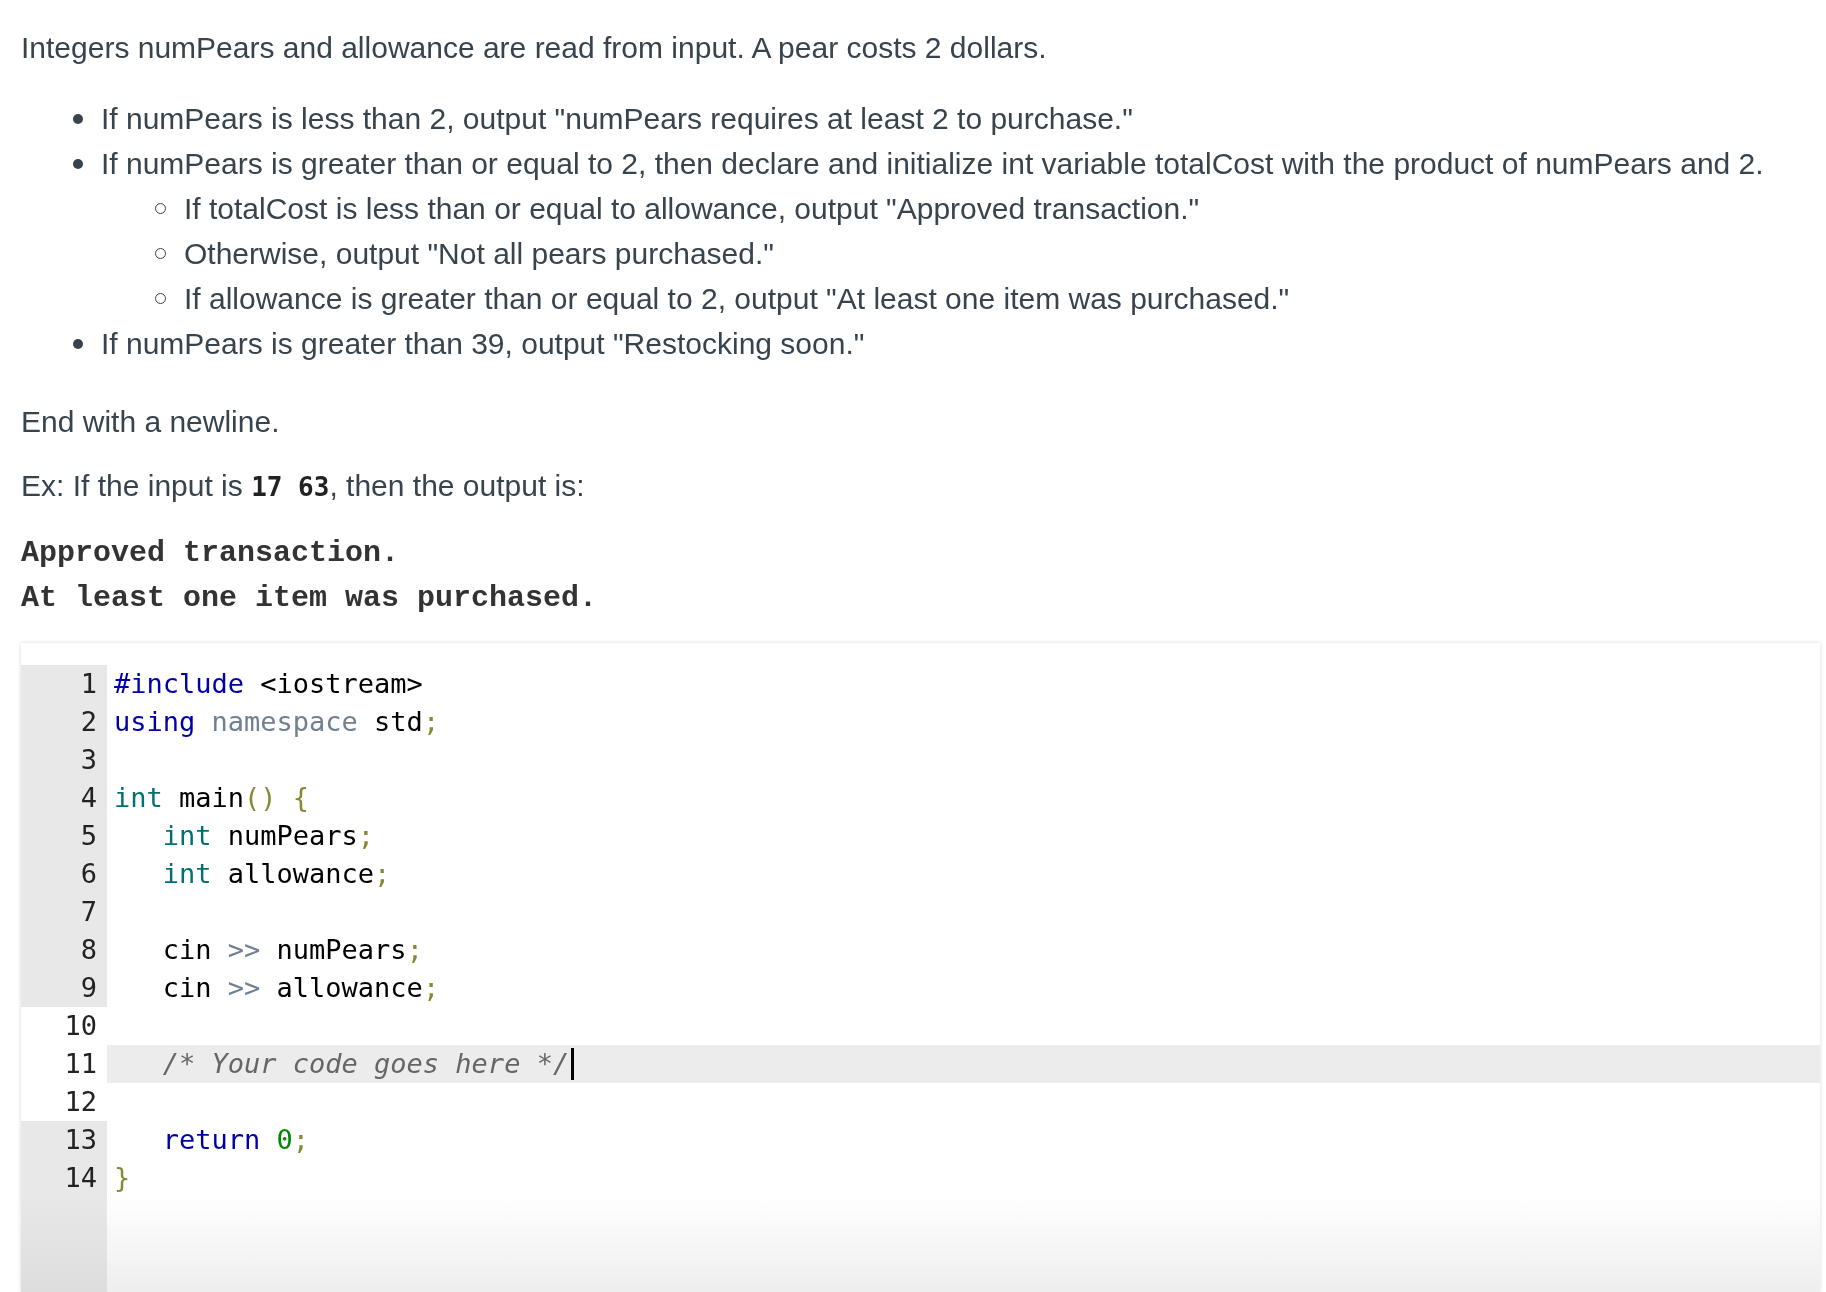 The image size is (1826, 1292). What do you see at coordinates (483, 343) in the screenshot?
I see `list-item-text: If numPears is greater than 39, output "Restocking soon."` at bounding box center [483, 343].